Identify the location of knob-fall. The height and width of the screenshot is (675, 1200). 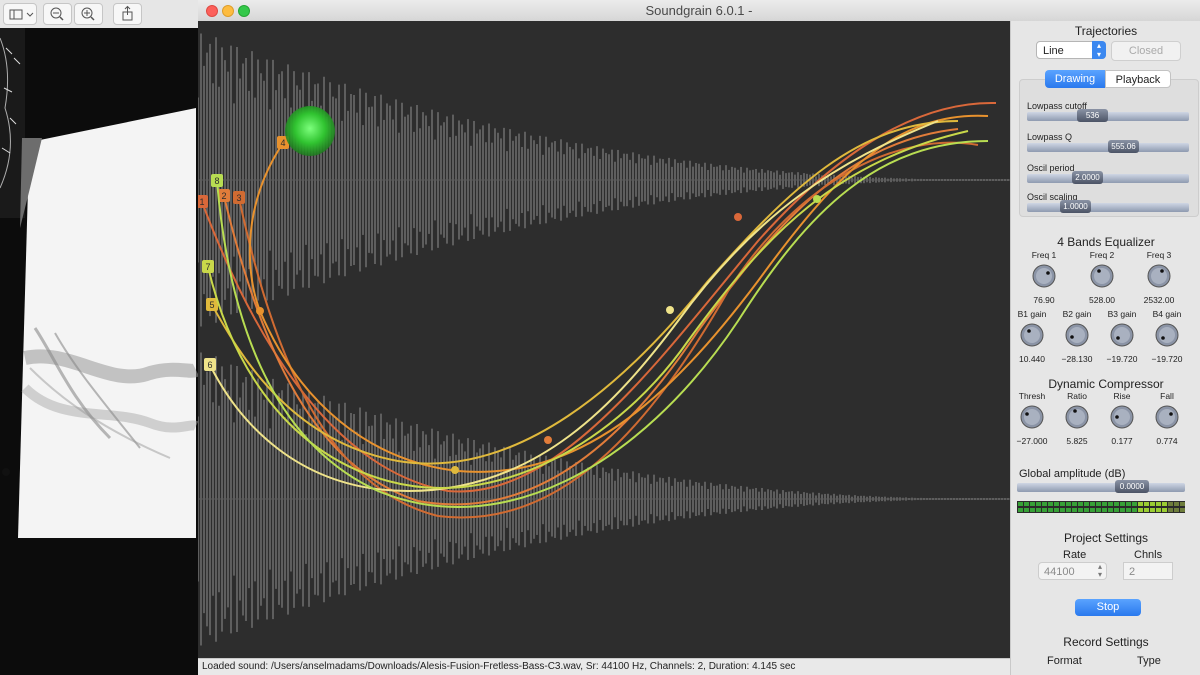
(1167, 417).